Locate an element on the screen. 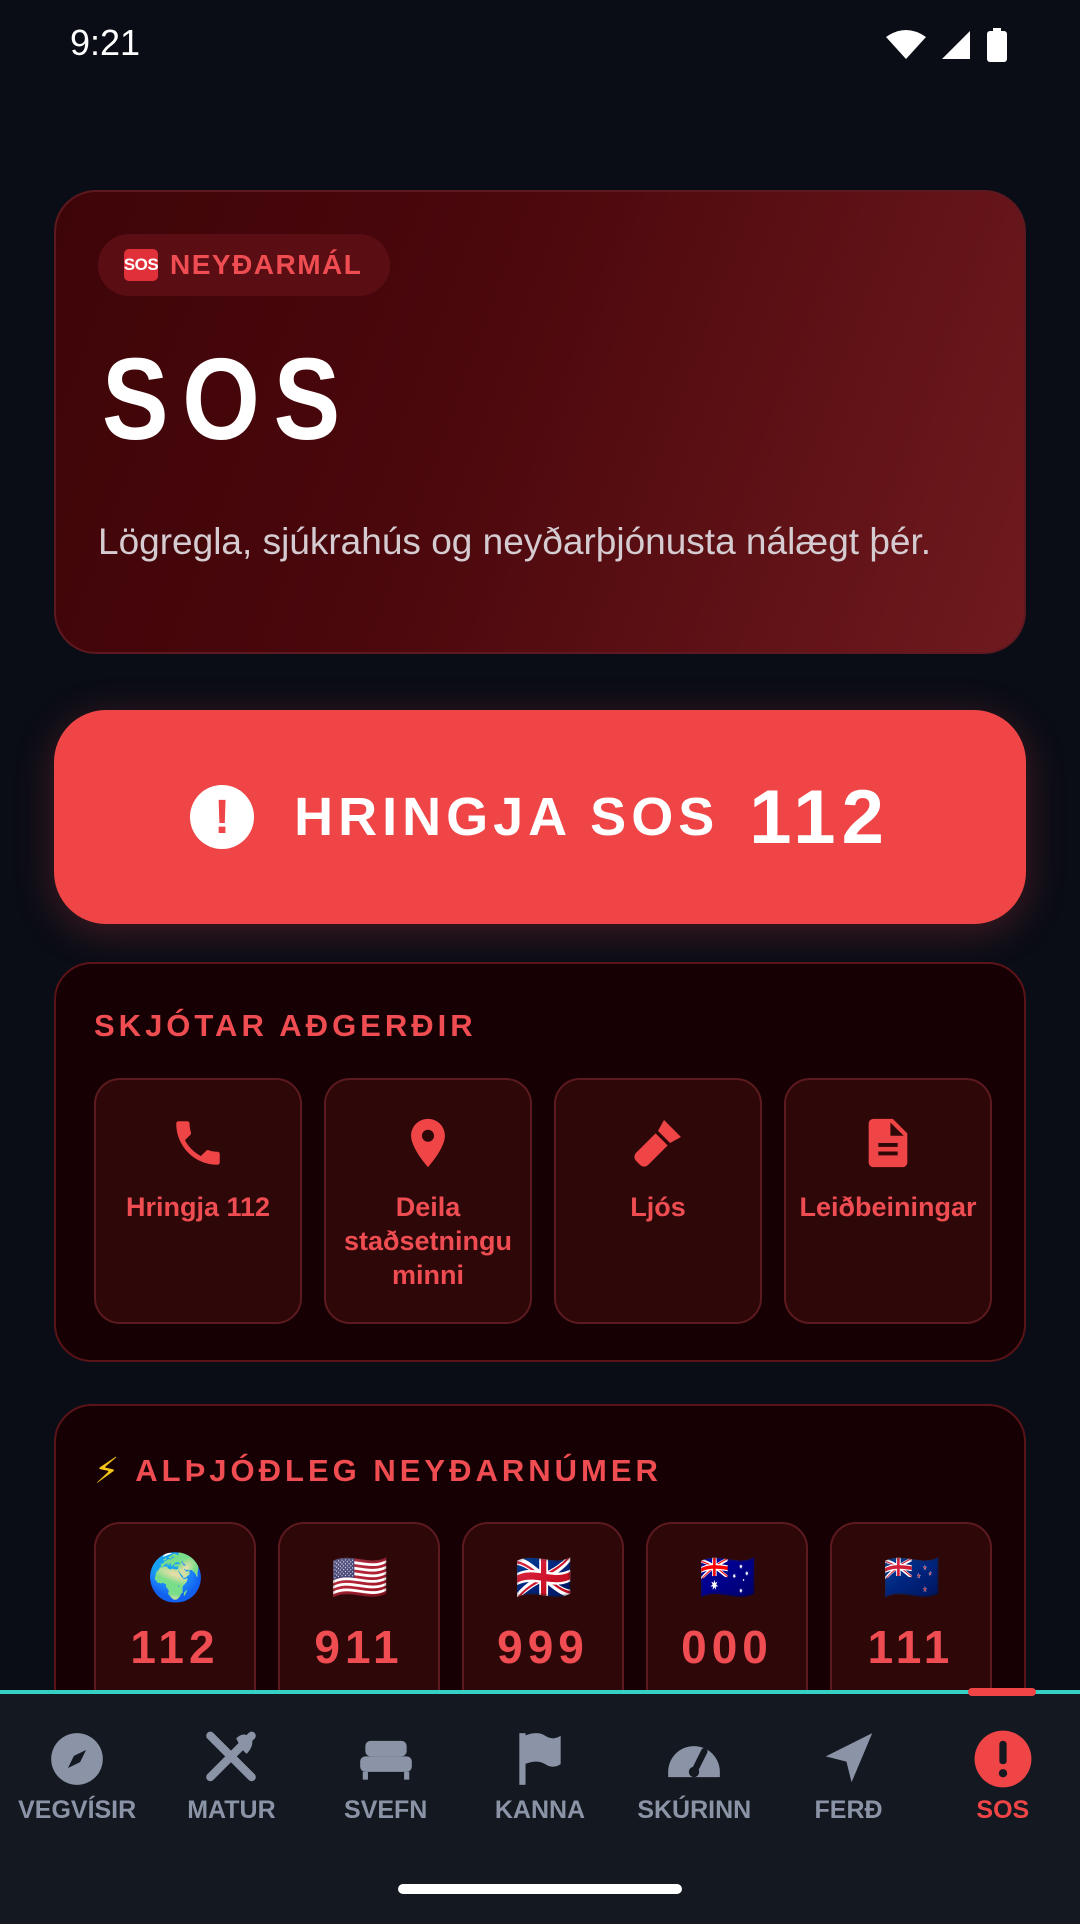 This screenshot has width=1080, height=1924. wifi-icon is located at coordinates (906, 44).